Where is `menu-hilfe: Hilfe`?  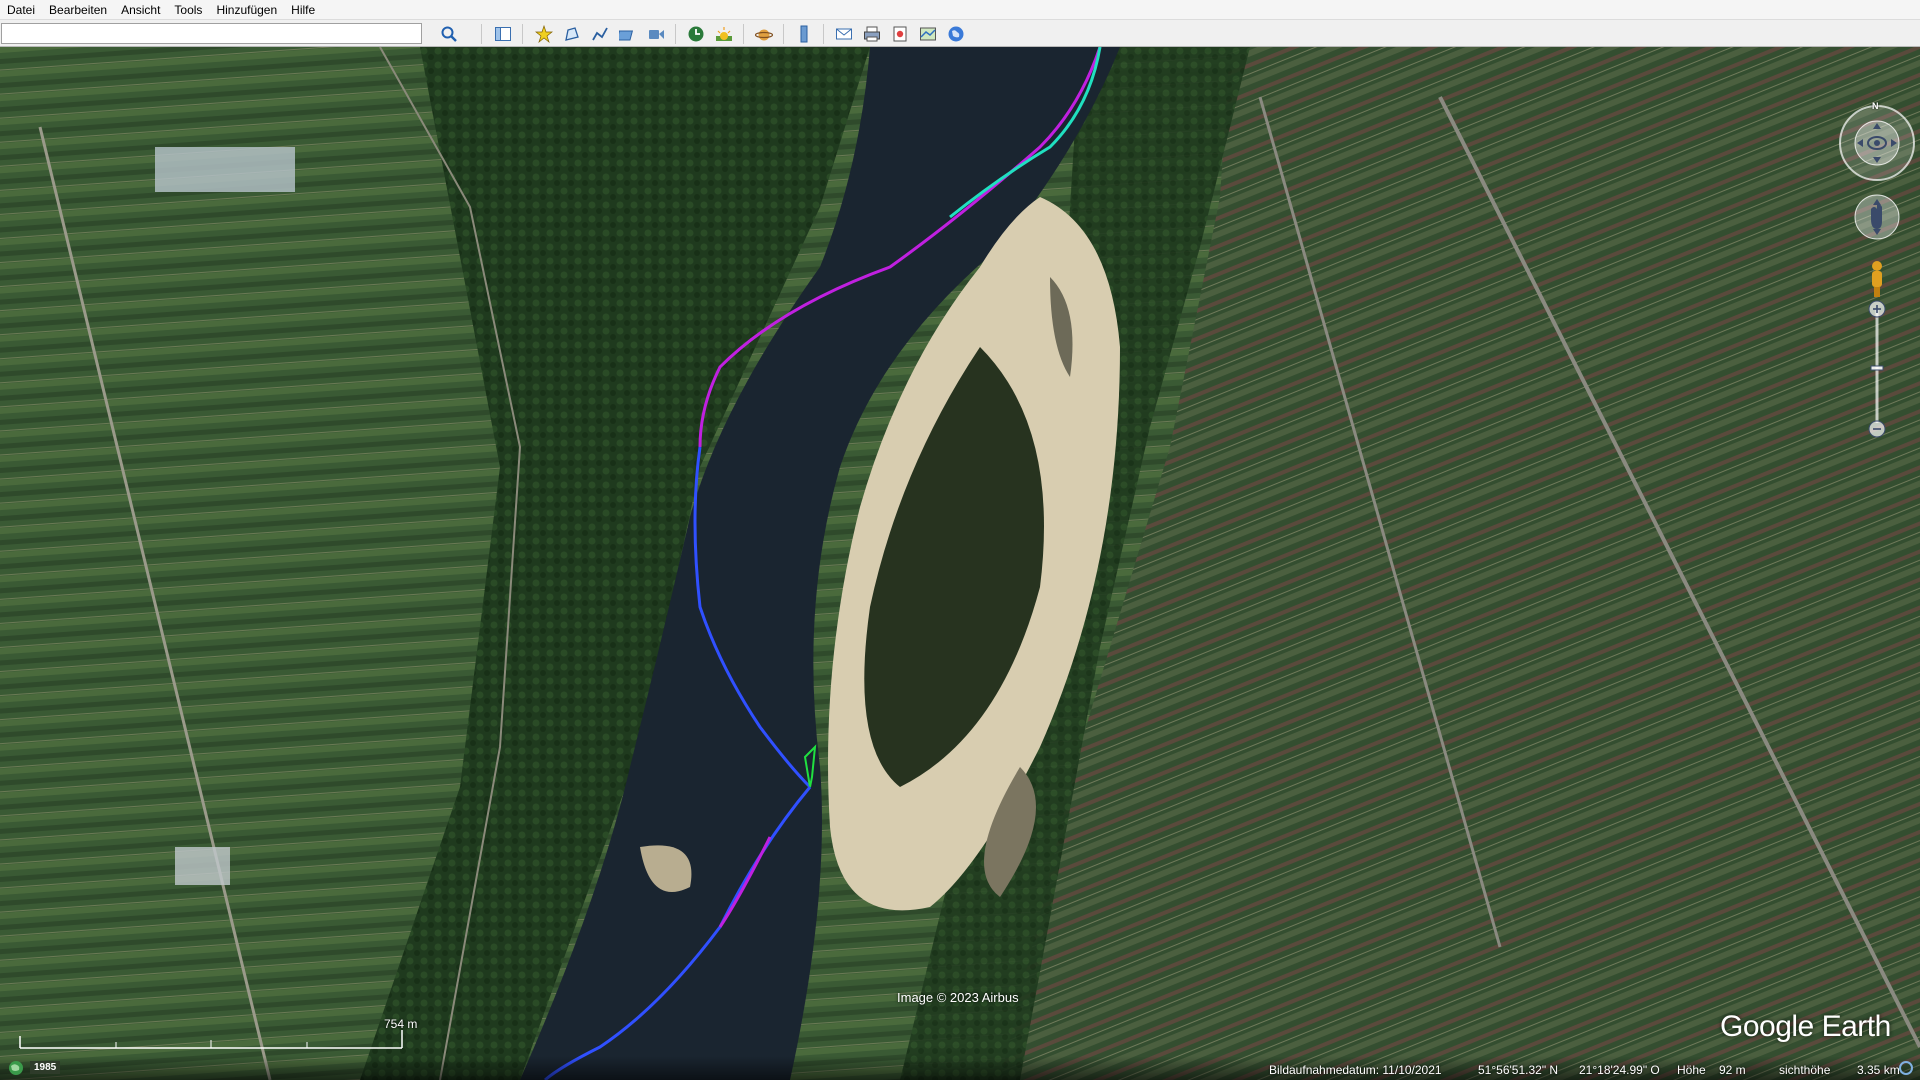 menu-hilfe: Hilfe is located at coordinates (303, 10).